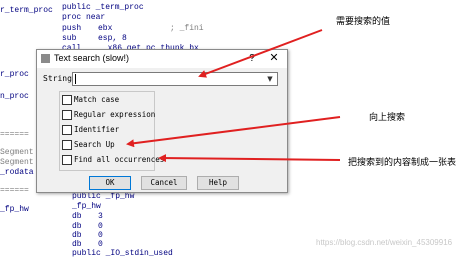 The height and width of the screenshot is (259, 474). Describe the element at coordinates (233, 132) in the screenshot. I see `arrow-to-search-up` at that location.